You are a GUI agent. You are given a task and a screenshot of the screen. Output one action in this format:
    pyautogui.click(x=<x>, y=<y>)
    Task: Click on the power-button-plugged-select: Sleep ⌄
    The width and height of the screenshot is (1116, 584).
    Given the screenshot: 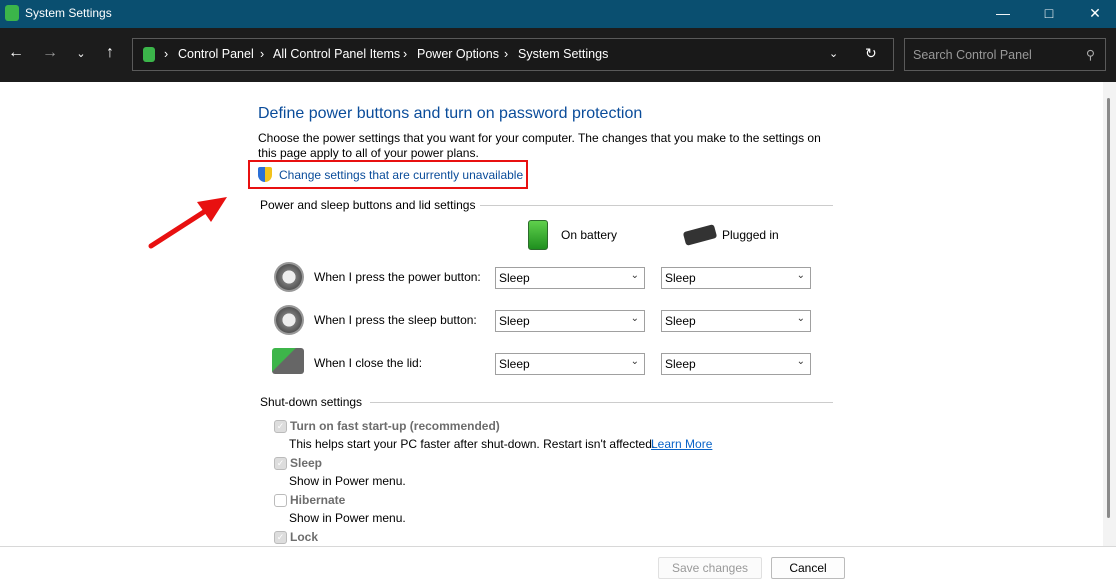 What is the action you would take?
    pyautogui.click(x=736, y=278)
    